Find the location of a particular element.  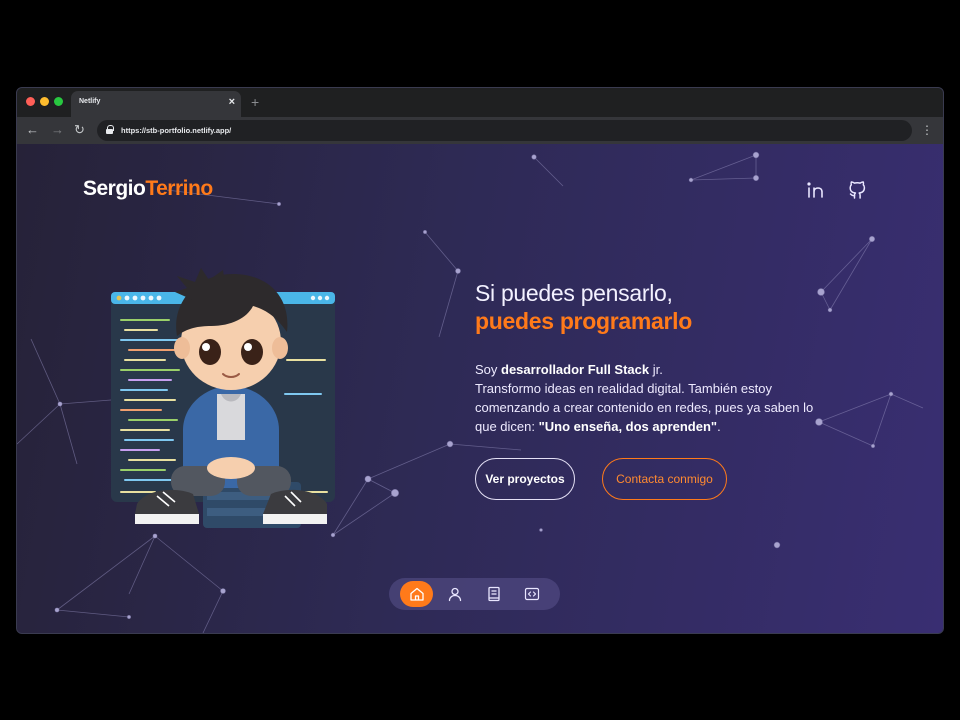

url-text: https://stb-portfolio.netlify.app/ is located at coordinates (176, 130).